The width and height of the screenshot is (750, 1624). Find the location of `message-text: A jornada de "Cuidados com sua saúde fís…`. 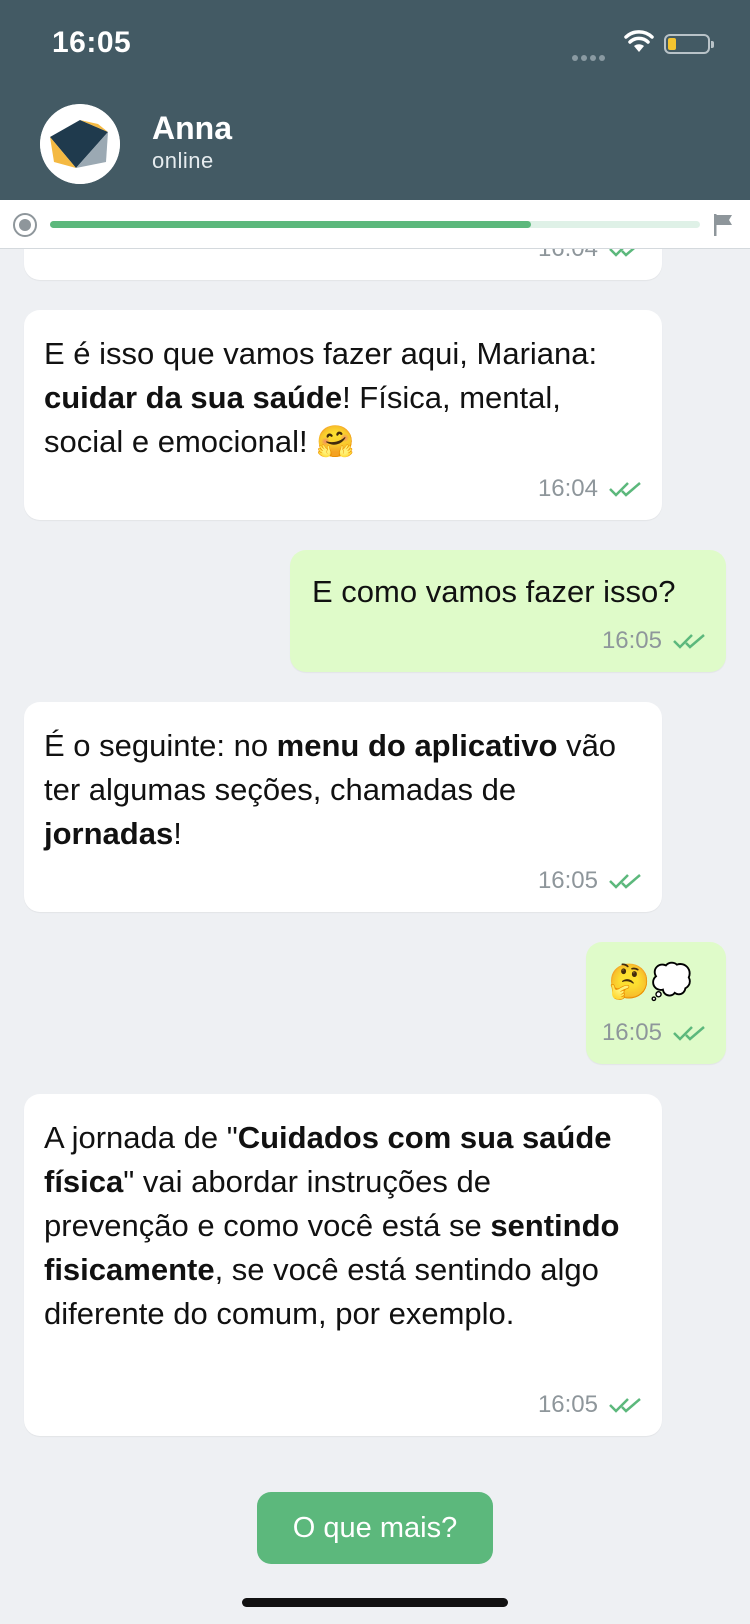

message-text: A jornada de "Cuidados com sua saúde fís… is located at coordinates (332, 1225).